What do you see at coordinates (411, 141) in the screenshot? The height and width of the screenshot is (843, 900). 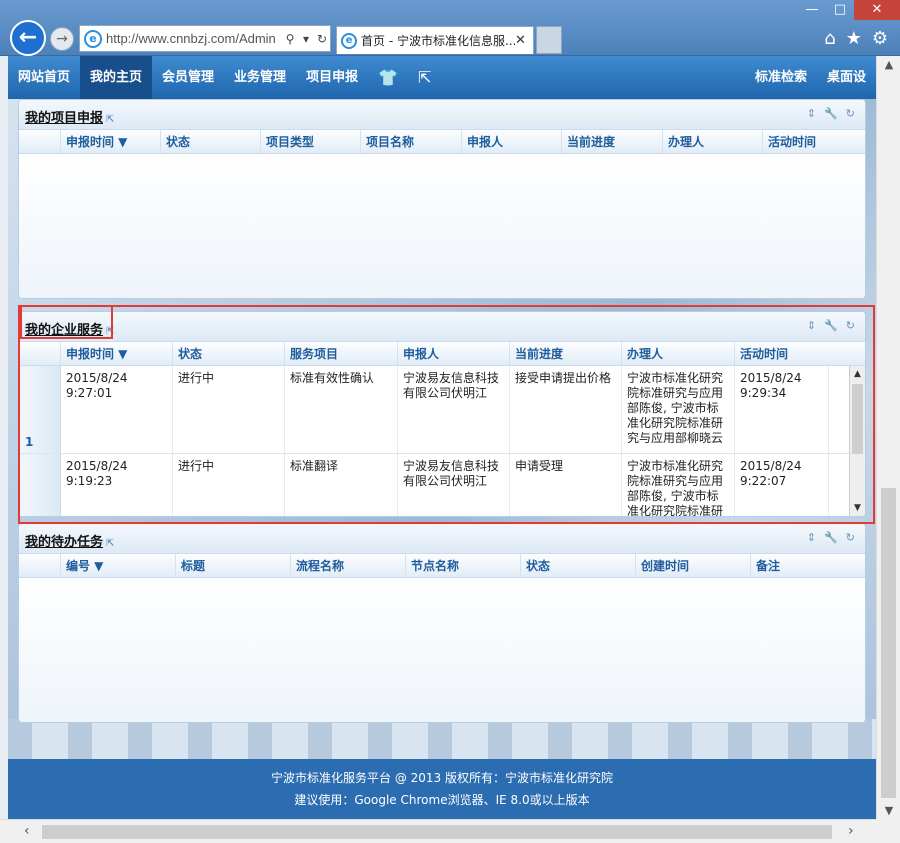 I see `column-header: 项目名称` at bounding box center [411, 141].